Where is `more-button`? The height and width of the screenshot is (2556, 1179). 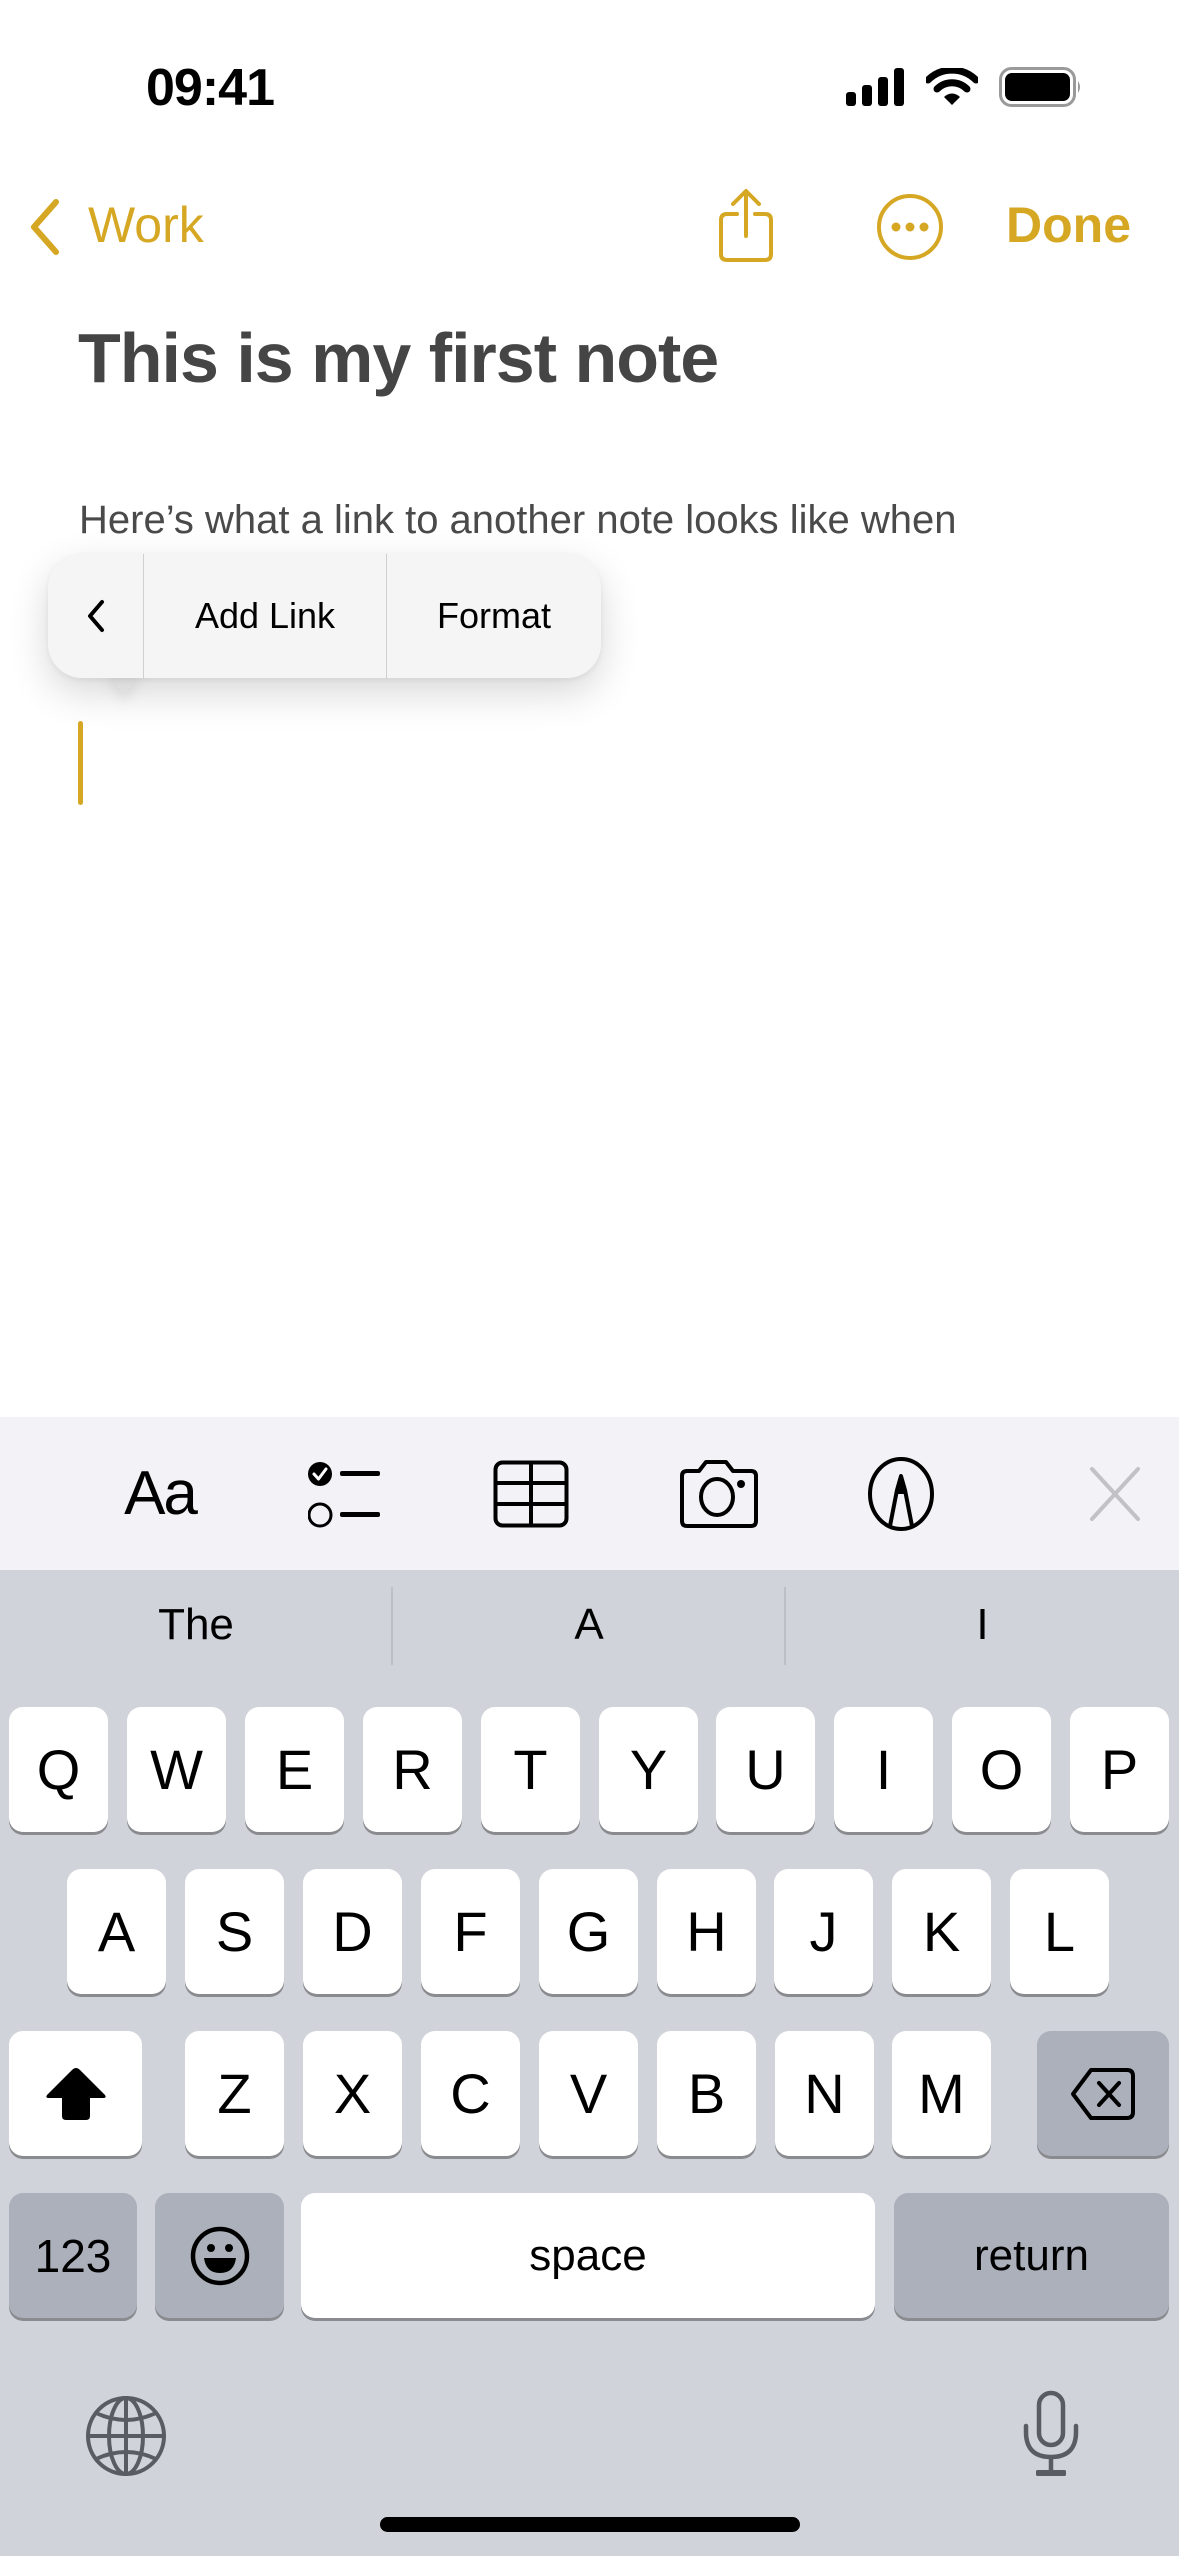
more-button is located at coordinates (911, 227).